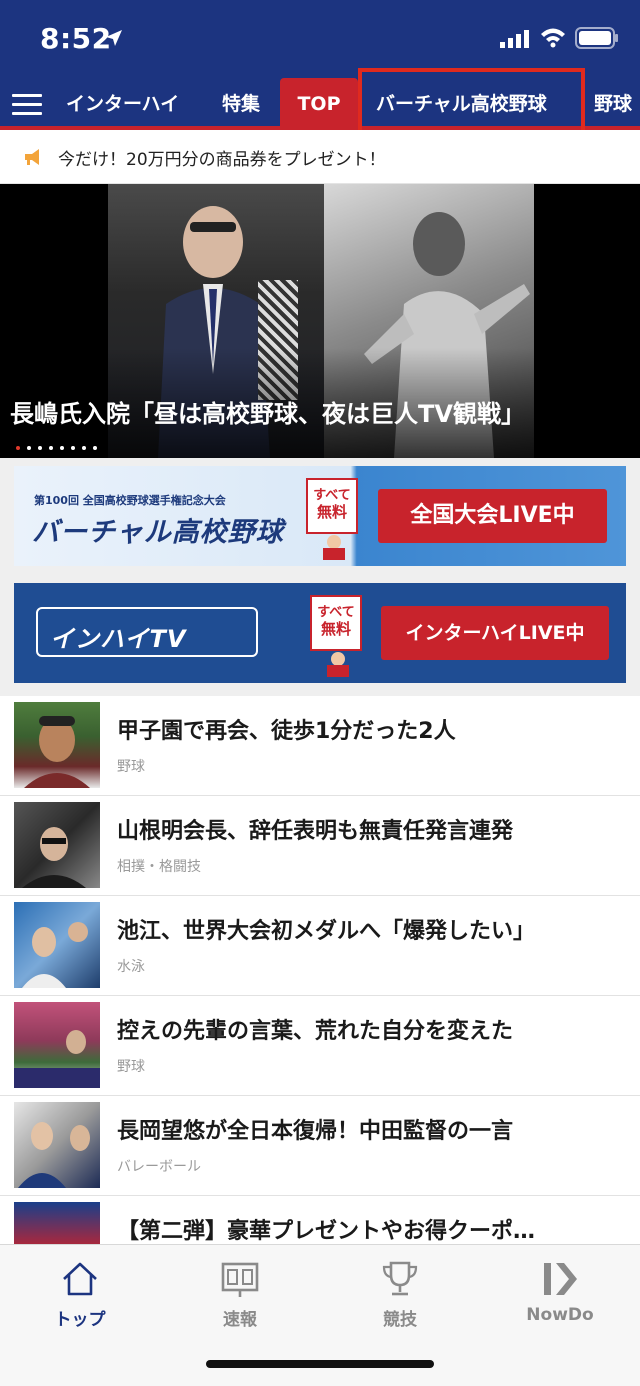  Describe the element at coordinates (400, 1320) in the screenshot. I see `bottom-tab-label: 競技` at that location.